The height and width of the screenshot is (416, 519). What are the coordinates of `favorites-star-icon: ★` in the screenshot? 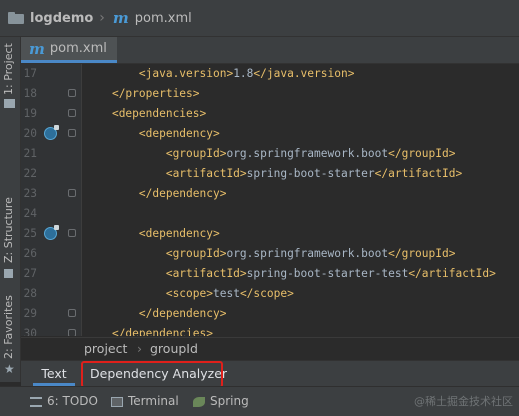 It's located at (9, 369).